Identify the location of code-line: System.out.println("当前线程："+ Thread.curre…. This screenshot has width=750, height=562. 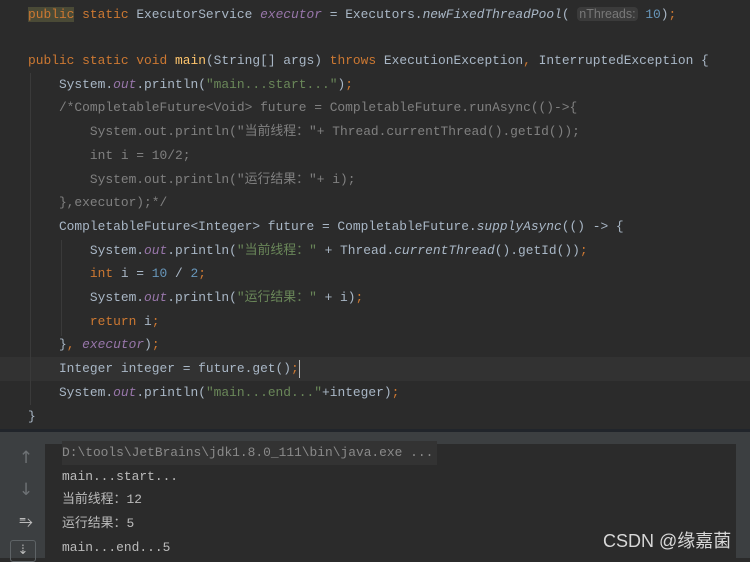
(304, 132).